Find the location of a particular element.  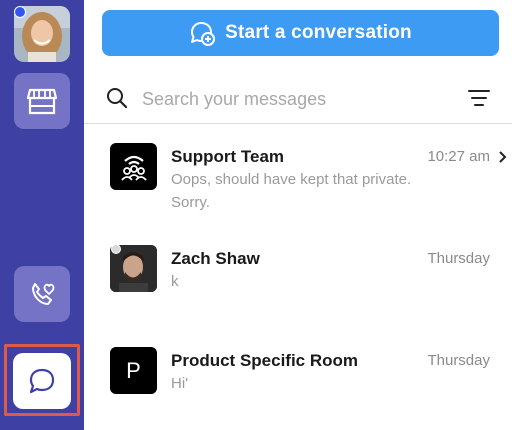

chats-button is located at coordinates (42, 381).